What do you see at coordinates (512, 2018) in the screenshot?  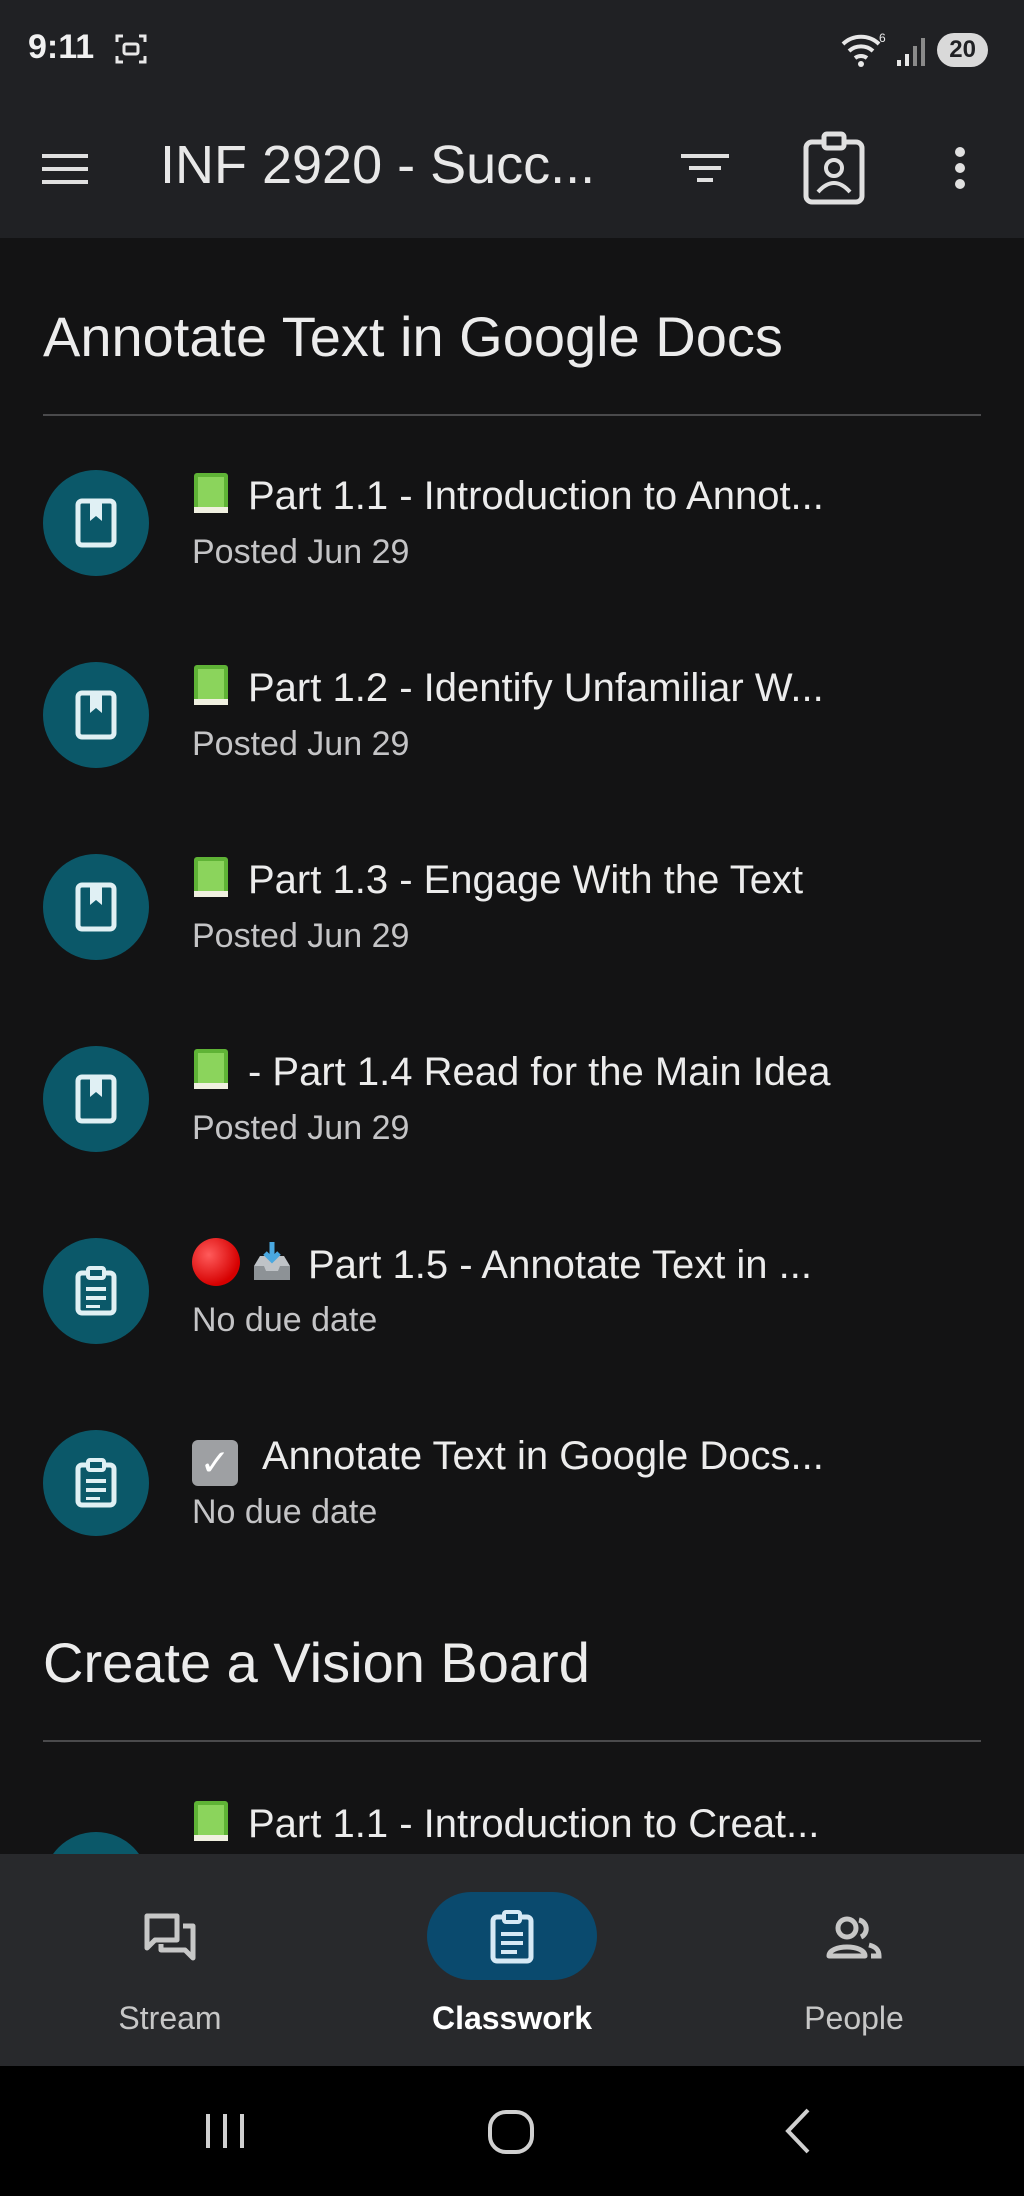 I see `nav-label: Classwork` at bounding box center [512, 2018].